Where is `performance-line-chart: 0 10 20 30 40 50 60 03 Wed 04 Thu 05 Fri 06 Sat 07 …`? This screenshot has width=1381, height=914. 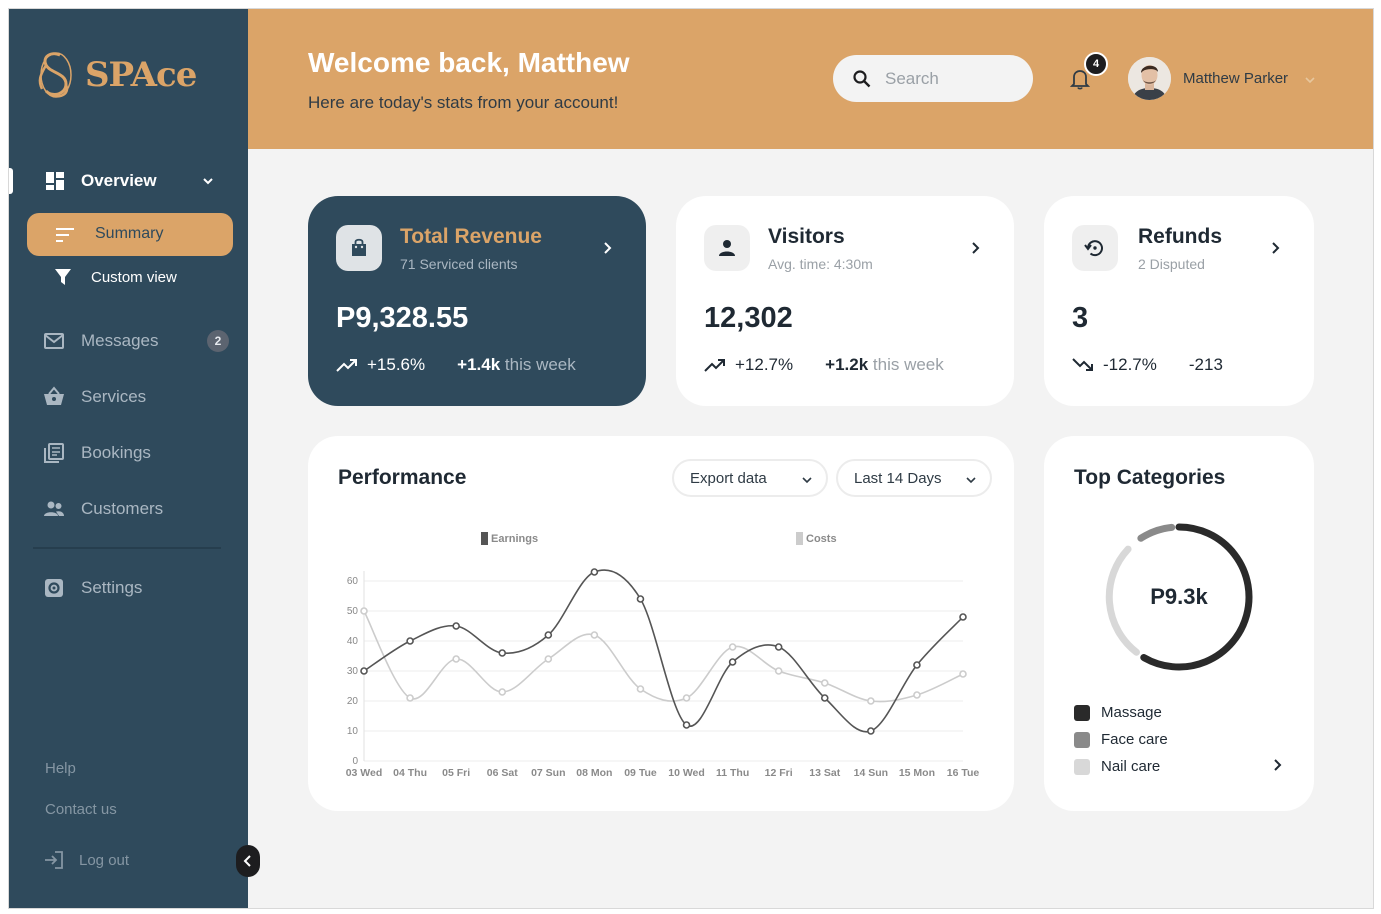 performance-line-chart: 0 10 20 30 40 50 60 03 Wed 04 Thu 05 Fri 06 Sat 07 … is located at coordinates (663, 655).